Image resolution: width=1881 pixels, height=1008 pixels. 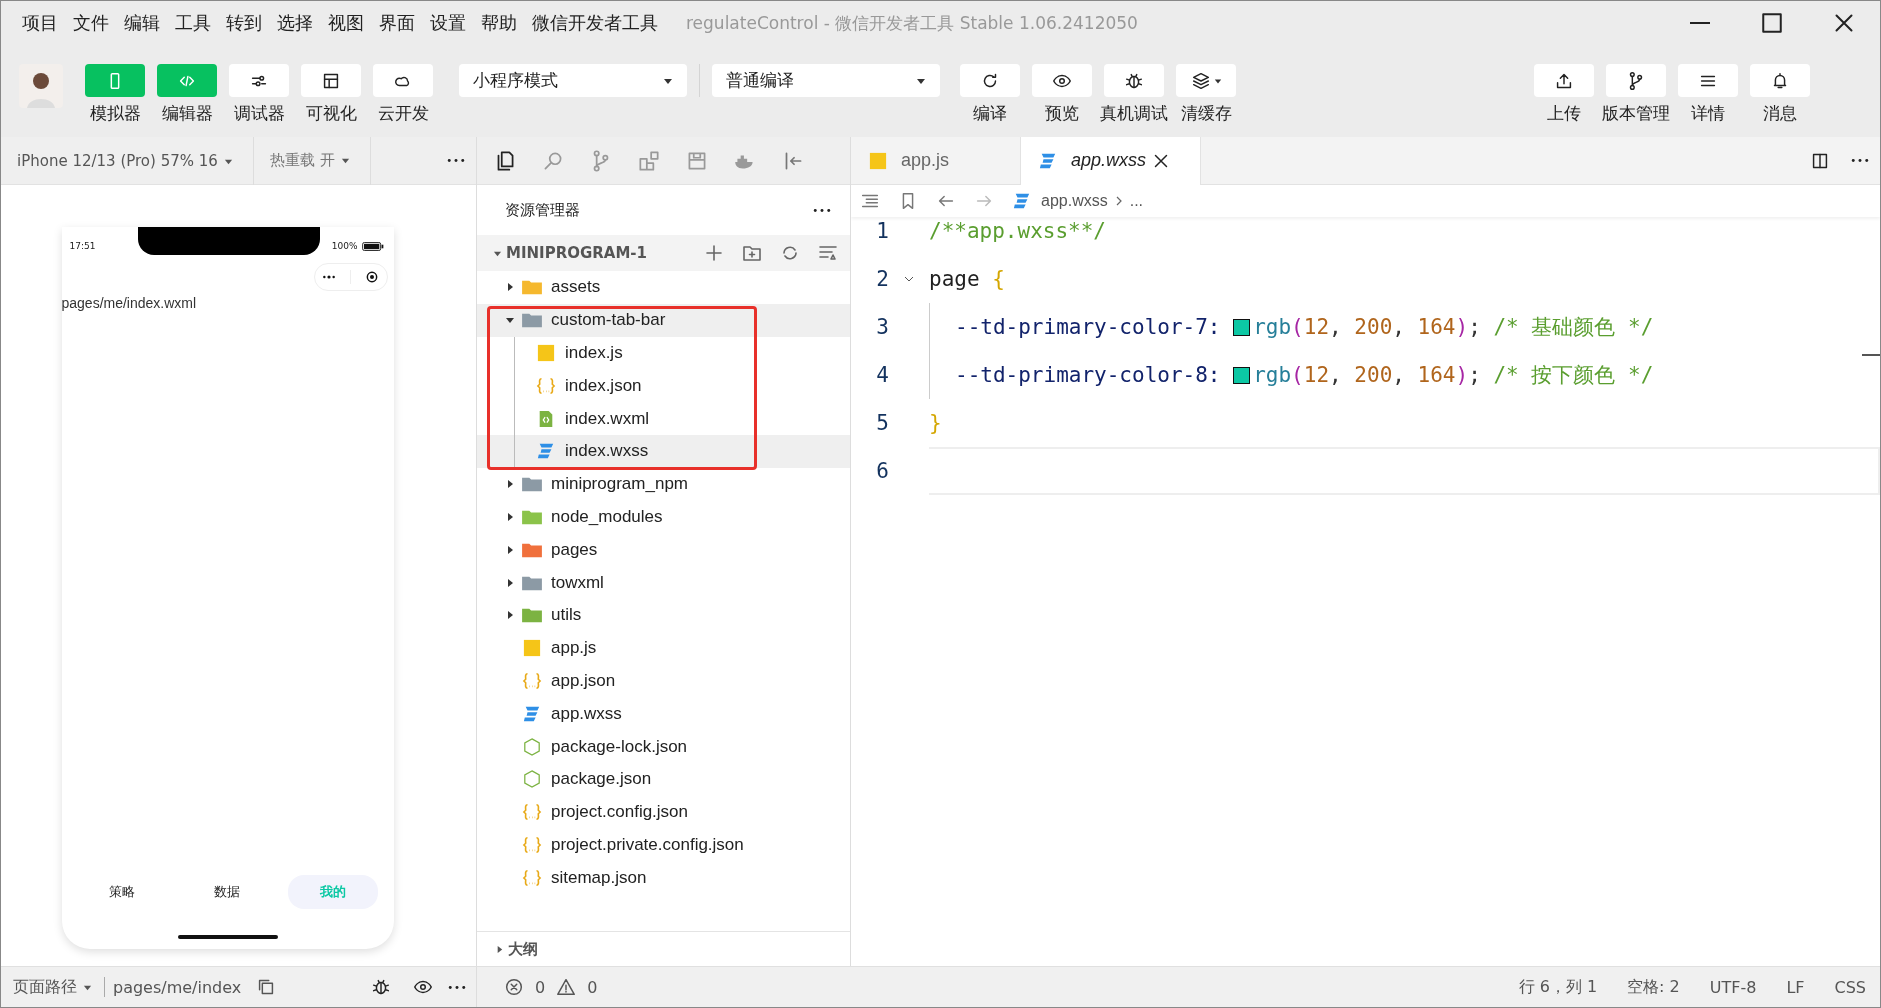 What do you see at coordinates (1733, 987) in the screenshot?
I see `encoding: UTF-8` at bounding box center [1733, 987].